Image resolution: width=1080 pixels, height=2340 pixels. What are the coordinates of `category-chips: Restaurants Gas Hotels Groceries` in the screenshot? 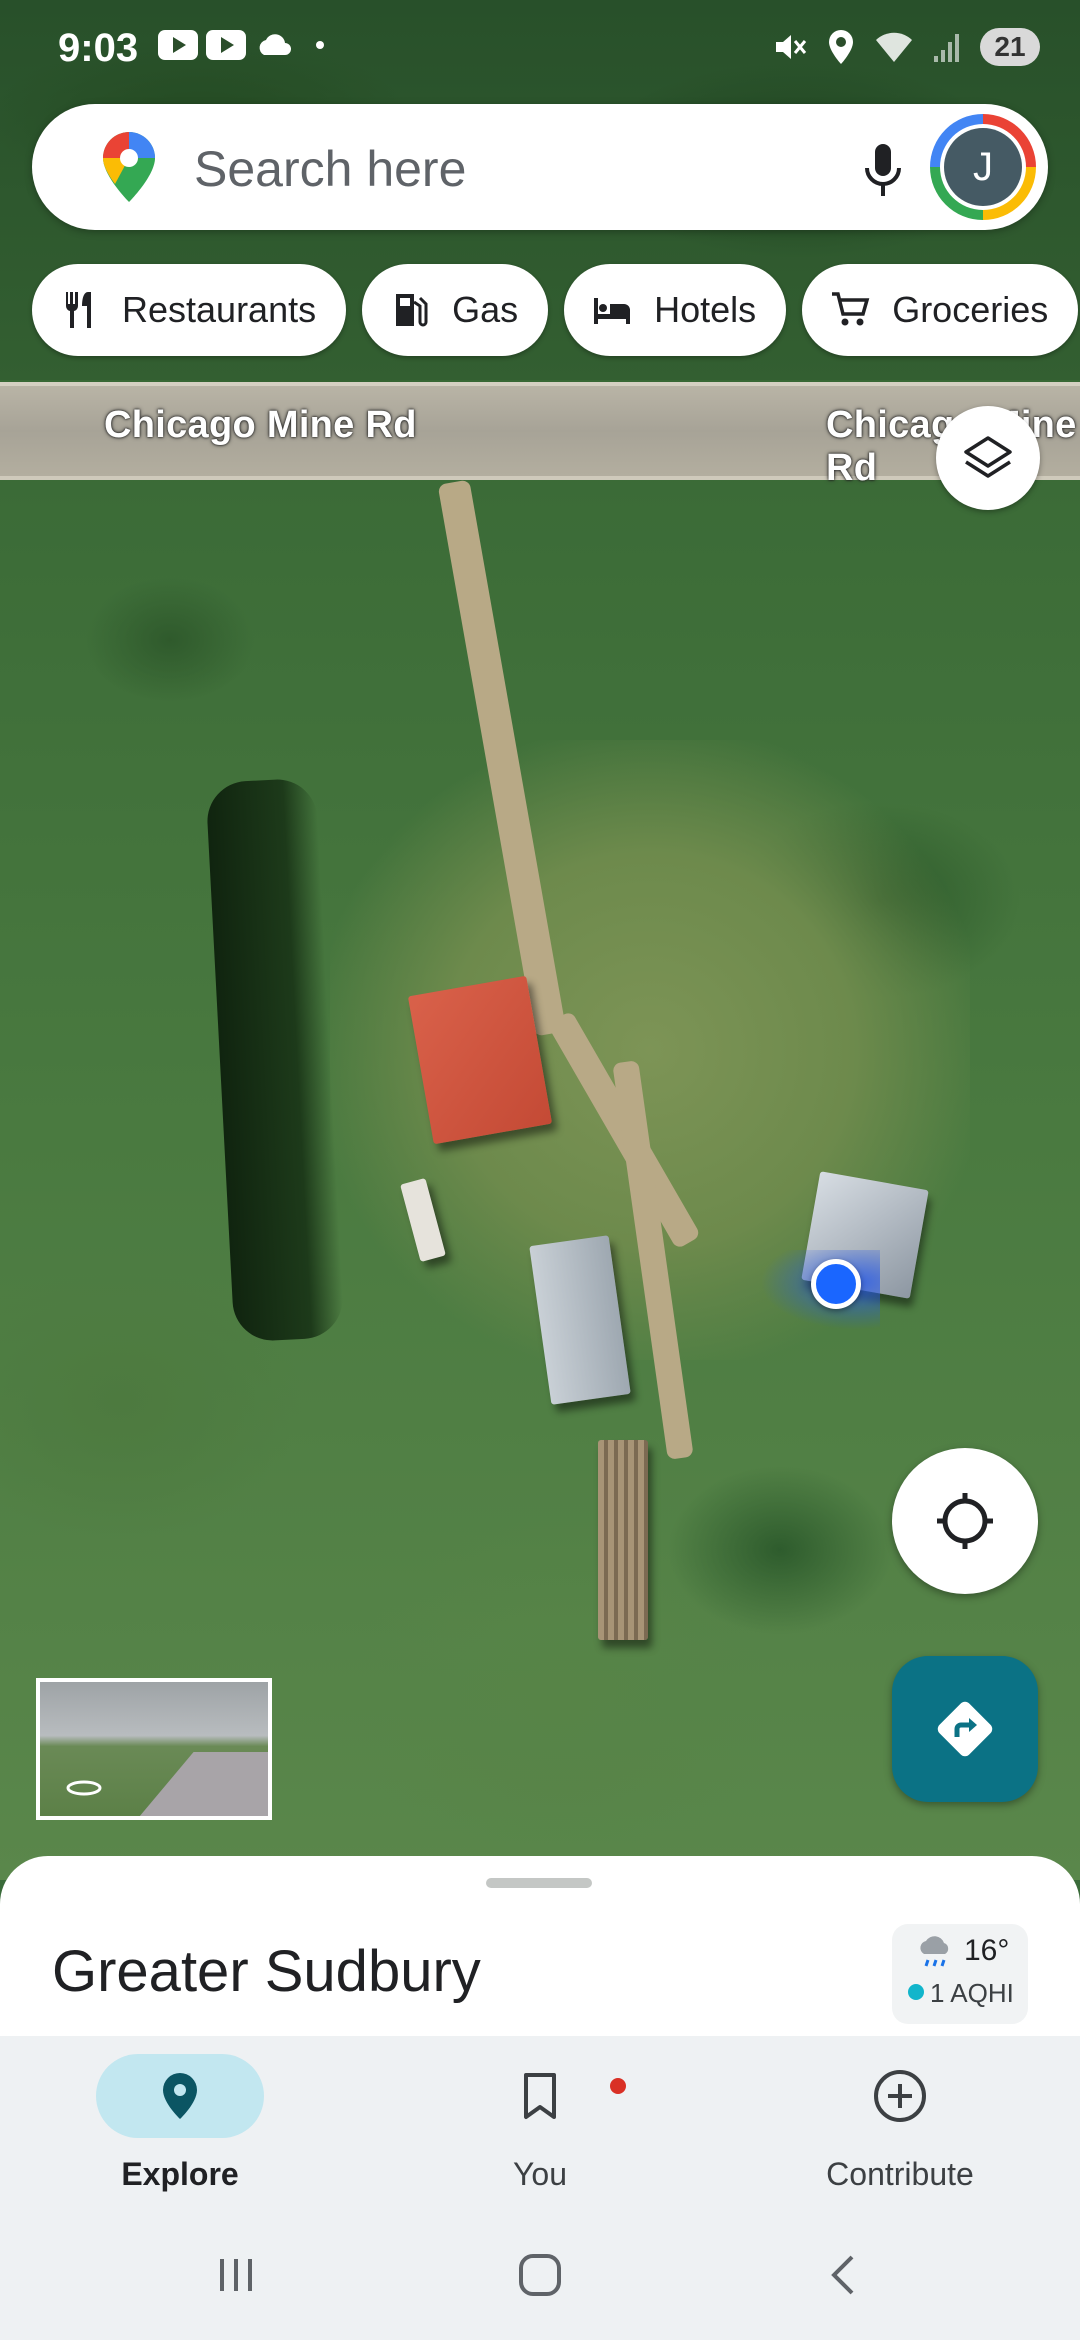 It's located at (555, 310).